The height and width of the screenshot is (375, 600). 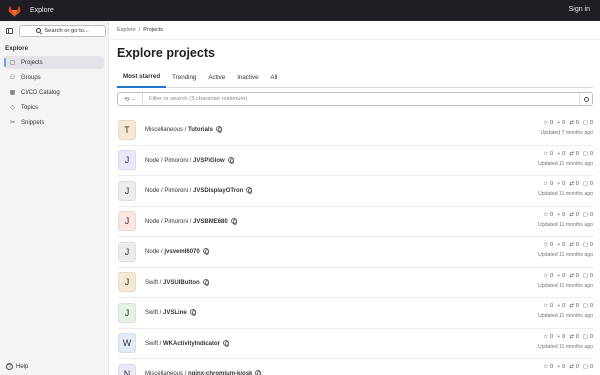 What do you see at coordinates (17, 366) in the screenshot?
I see `help-button: ? Help` at bounding box center [17, 366].